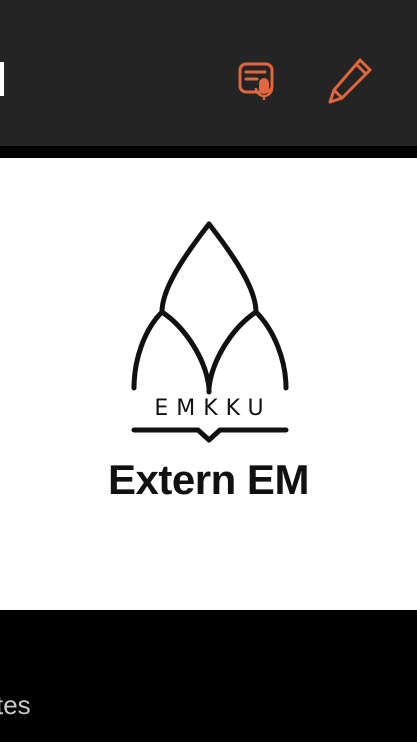 The height and width of the screenshot is (742, 417). I want to click on pencil-edit-icon, so click(350, 81).